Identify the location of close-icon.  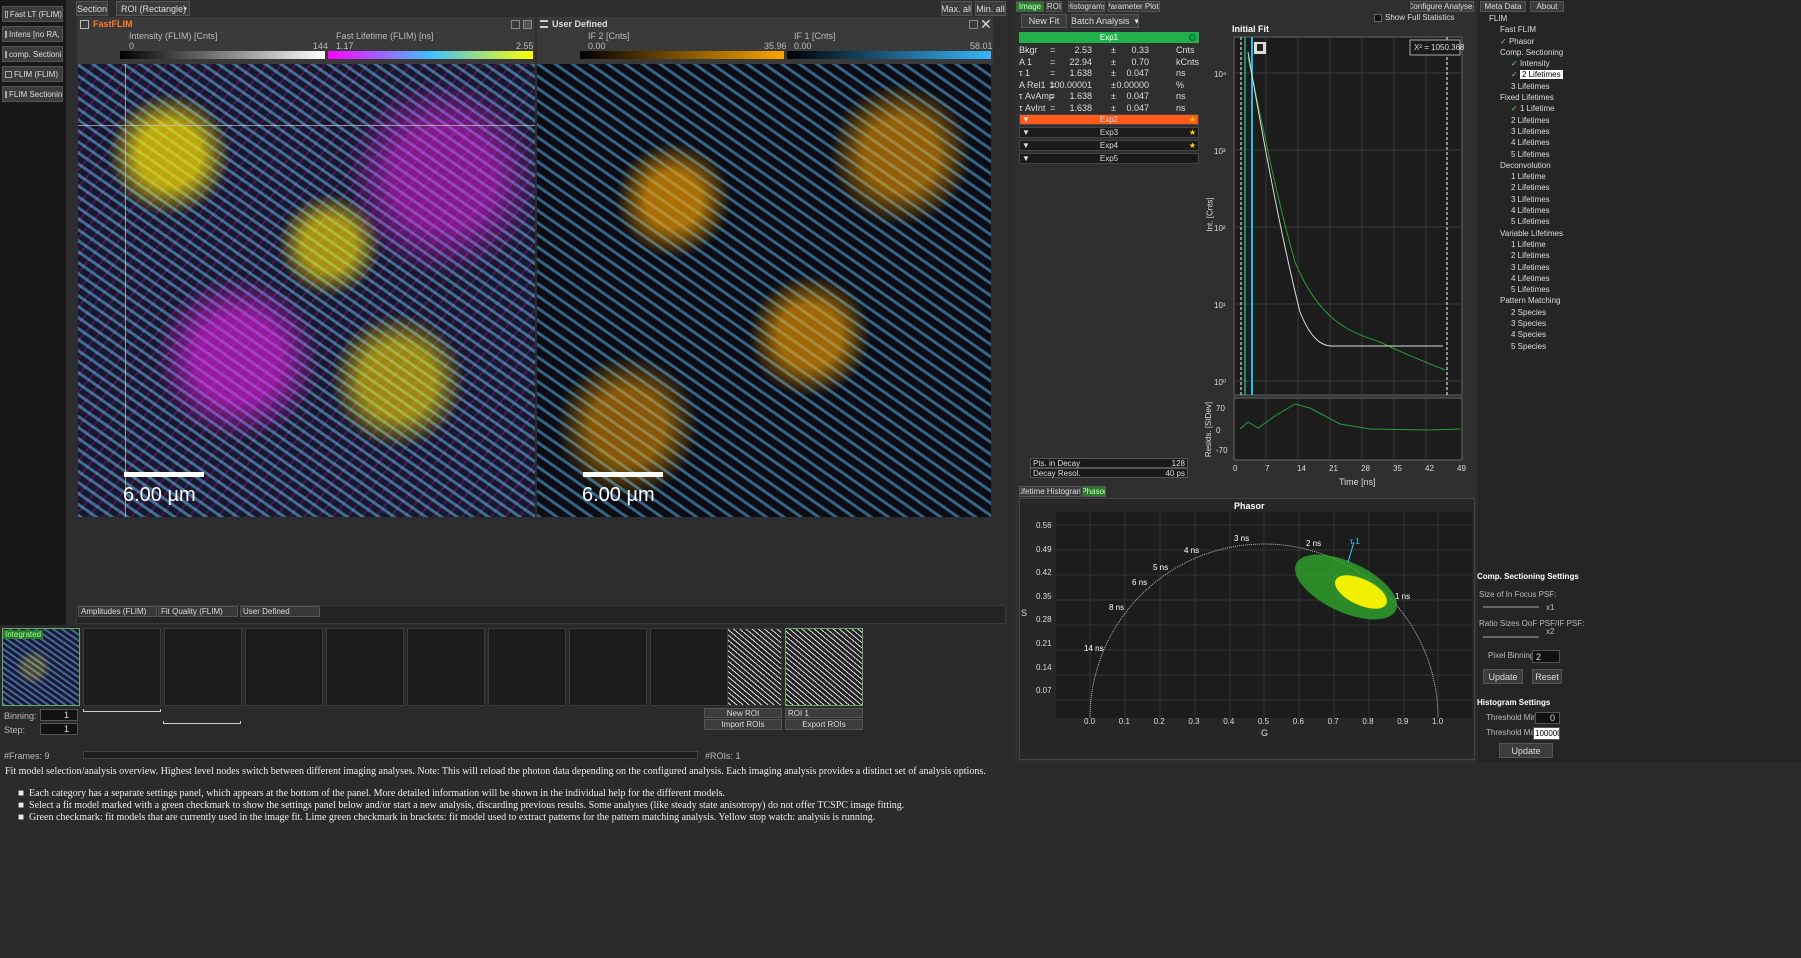
(527, 24).